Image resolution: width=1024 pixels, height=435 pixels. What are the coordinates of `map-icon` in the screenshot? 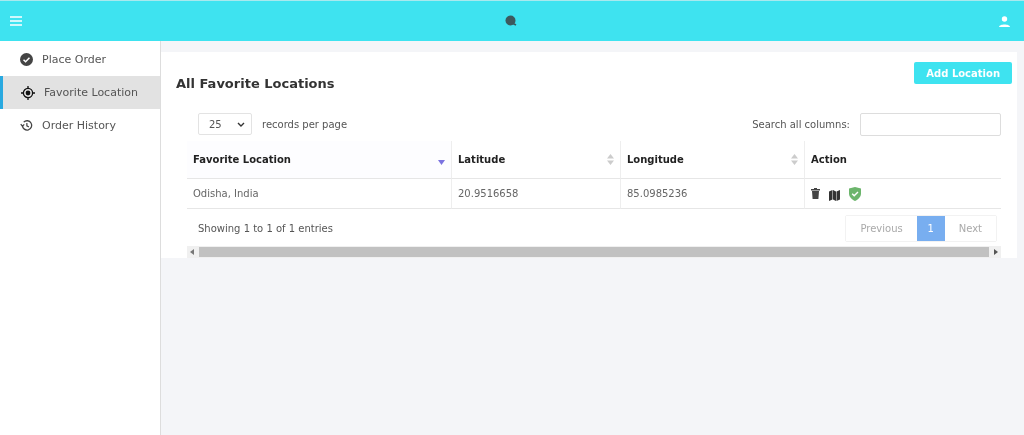 It's located at (834, 195).